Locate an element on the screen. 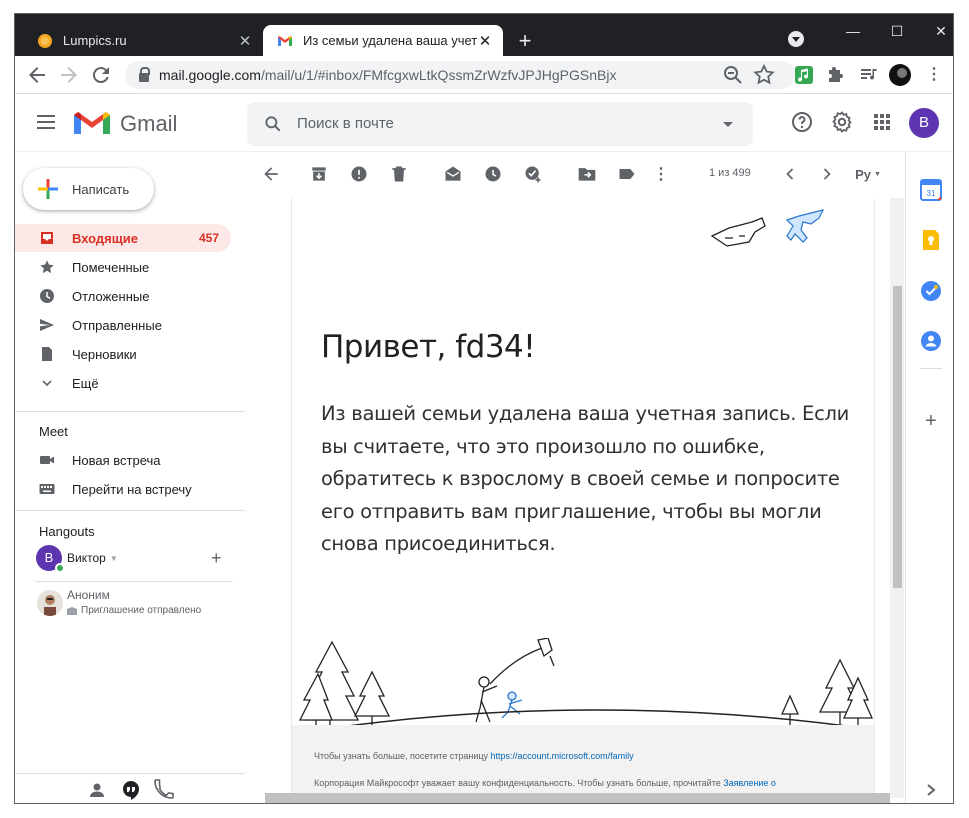 This screenshot has height=818, width=969. forward-arrow-icon is located at coordinates (69, 75).